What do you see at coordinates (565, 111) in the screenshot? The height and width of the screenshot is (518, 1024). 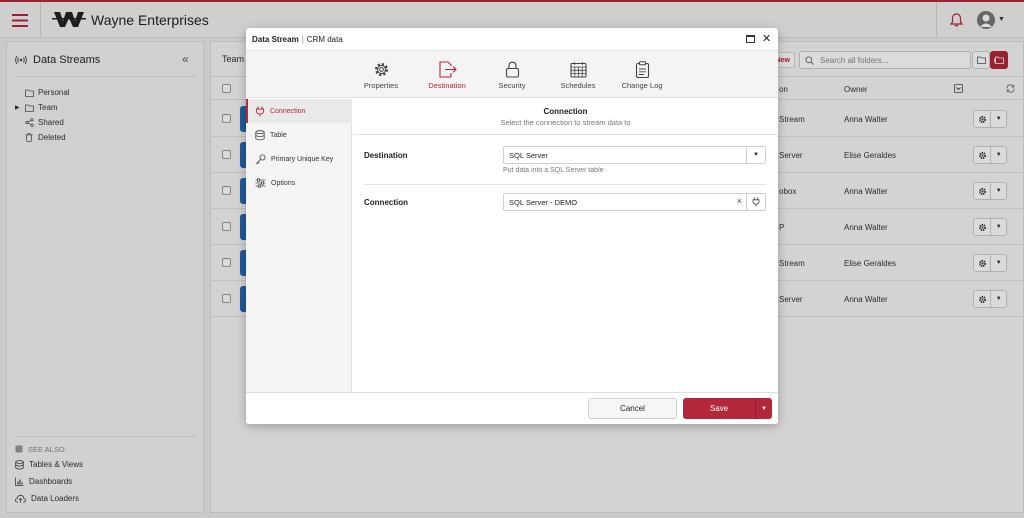 I see `section-title: Connection` at bounding box center [565, 111].